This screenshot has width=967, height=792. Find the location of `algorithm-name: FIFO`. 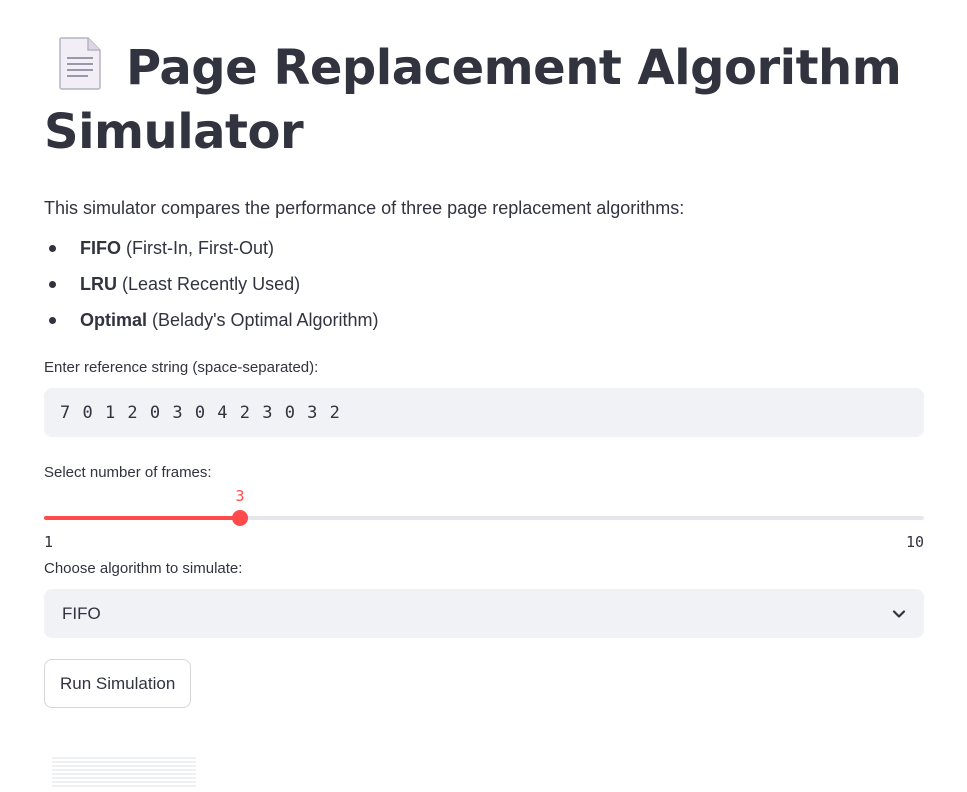

algorithm-name: FIFO is located at coordinates (100, 248).